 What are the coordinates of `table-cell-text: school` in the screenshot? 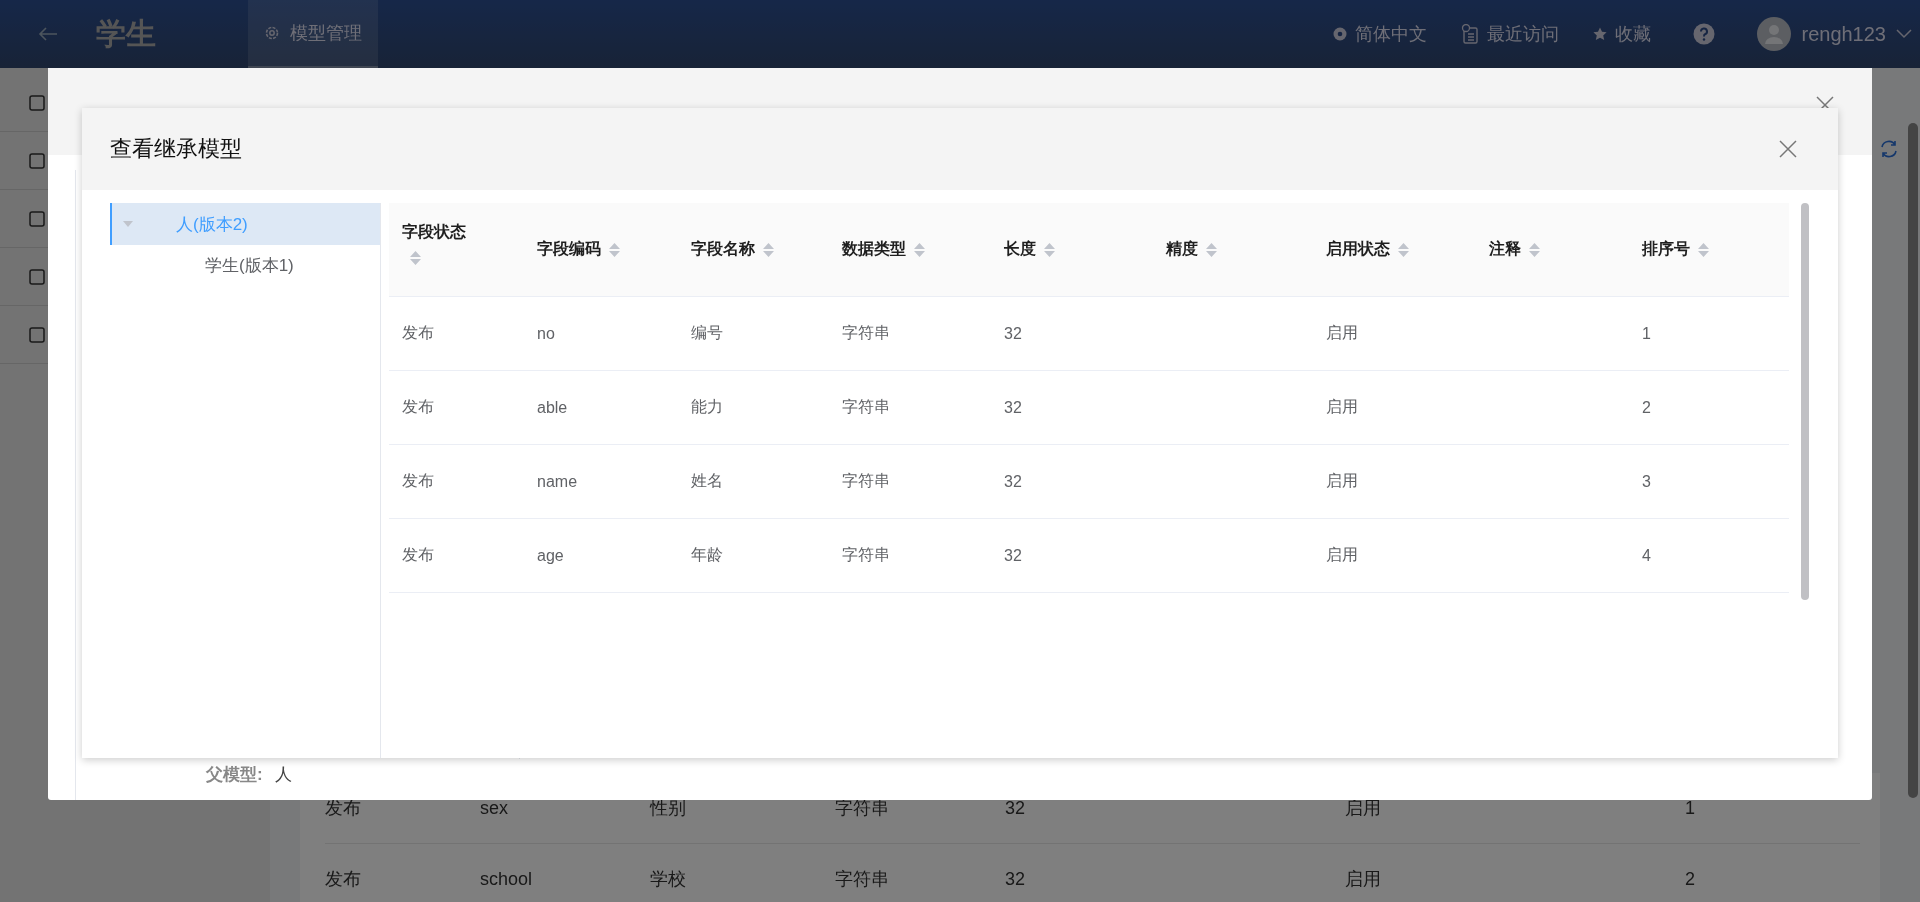 It's located at (507, 879).